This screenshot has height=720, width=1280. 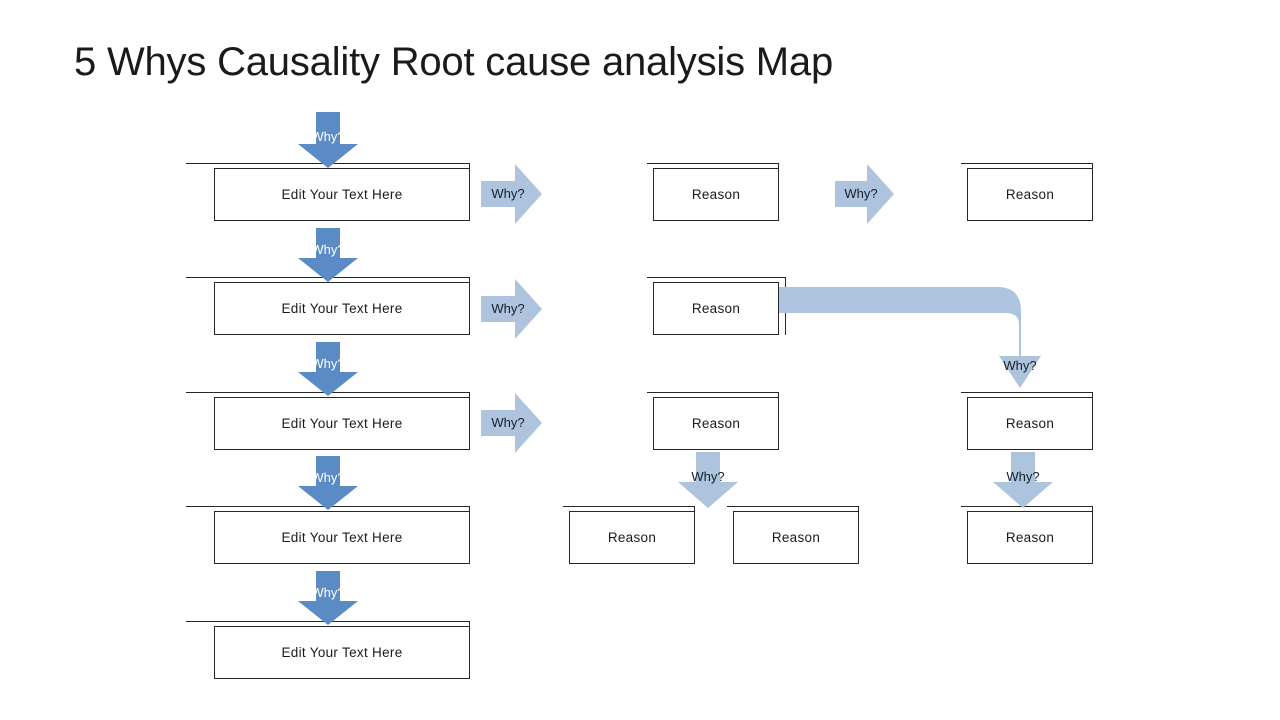 I want to click on left-box-5-label: Edit Your Text Here, so click(x=342, y=652).